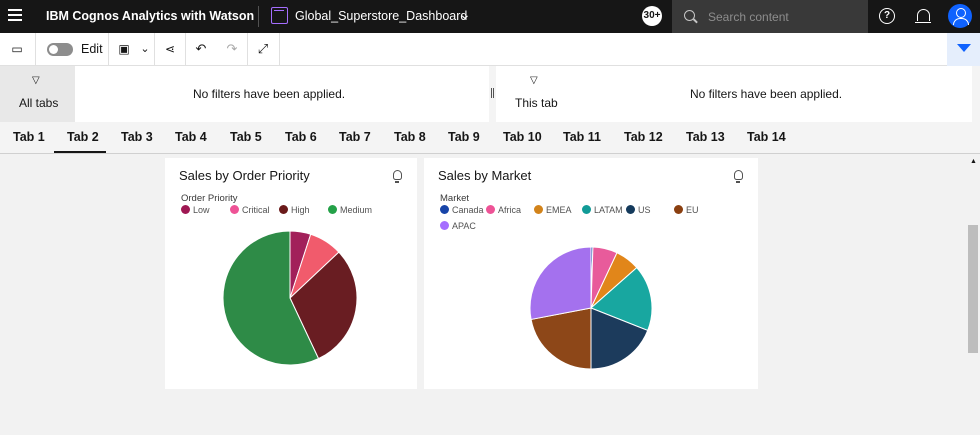 Image resolution: width=980 pixels, height=435 pixels. I want to click on this-tab-filter-area: This tab No filters have been applied., so click(734, 94).